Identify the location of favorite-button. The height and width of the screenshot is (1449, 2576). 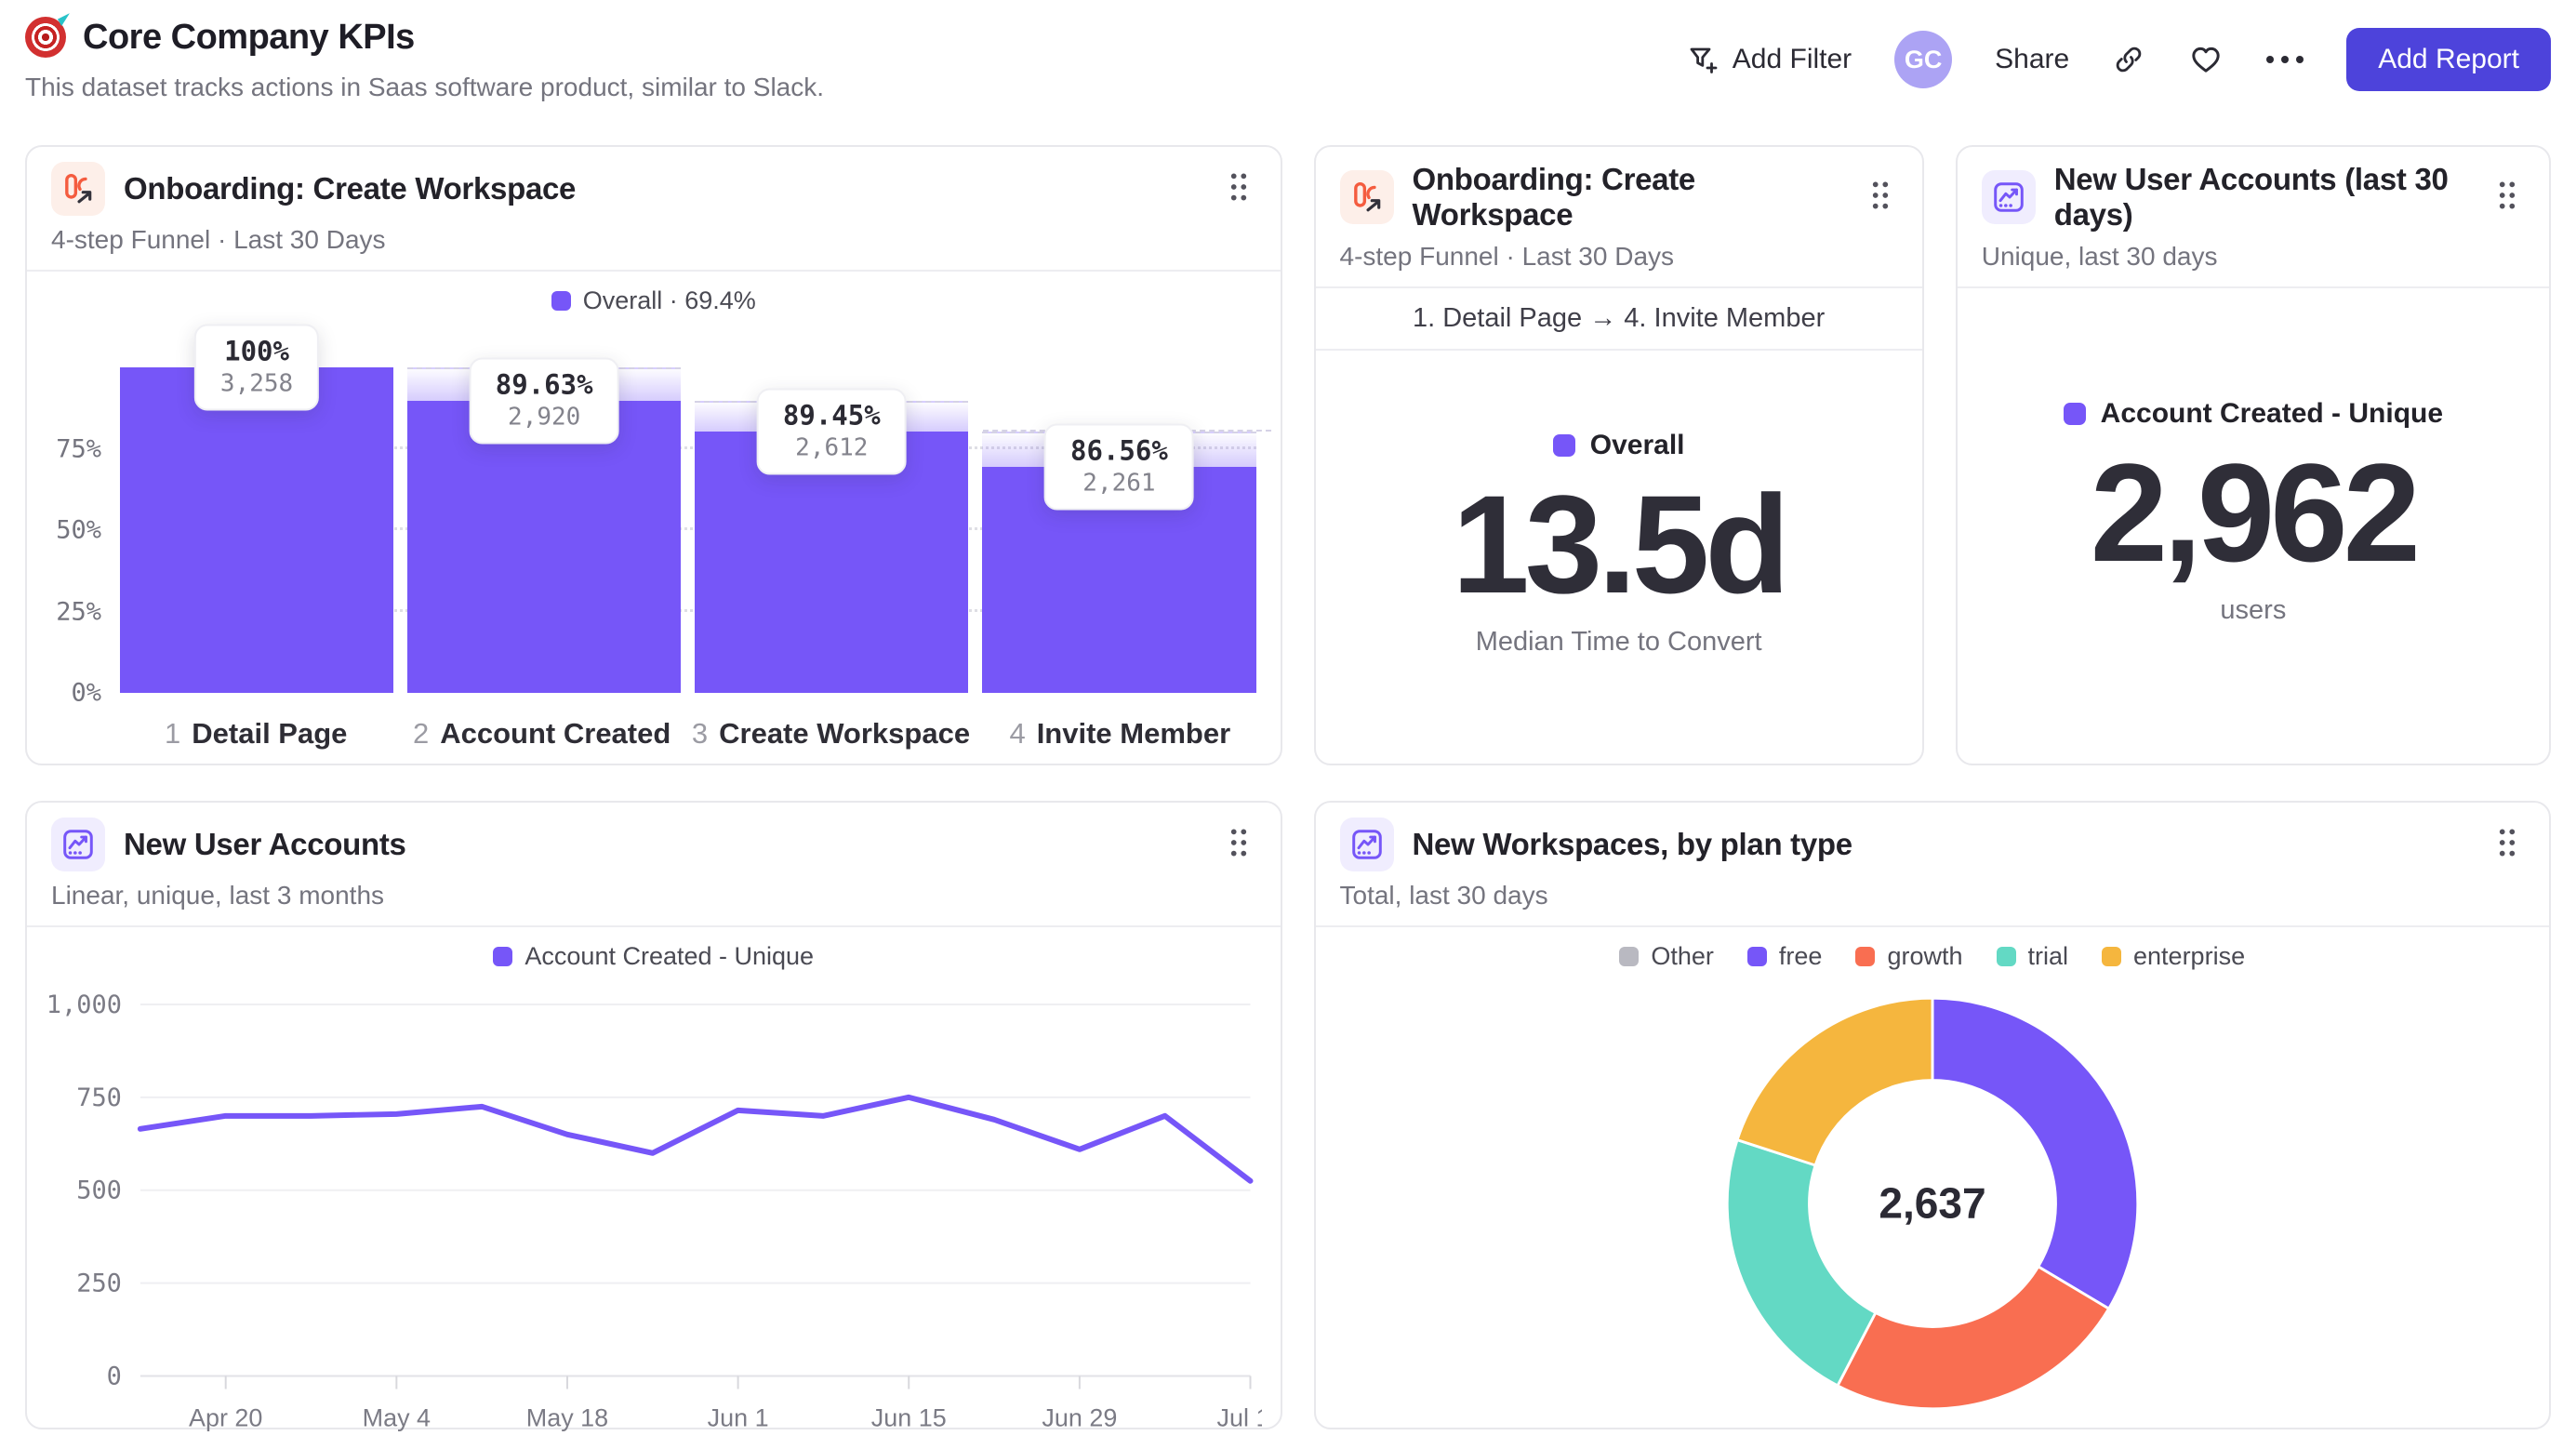
(2206, 59).